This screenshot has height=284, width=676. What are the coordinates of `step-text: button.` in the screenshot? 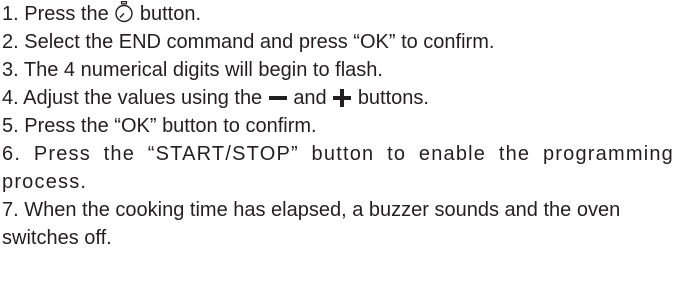 It's located at (170, 14).